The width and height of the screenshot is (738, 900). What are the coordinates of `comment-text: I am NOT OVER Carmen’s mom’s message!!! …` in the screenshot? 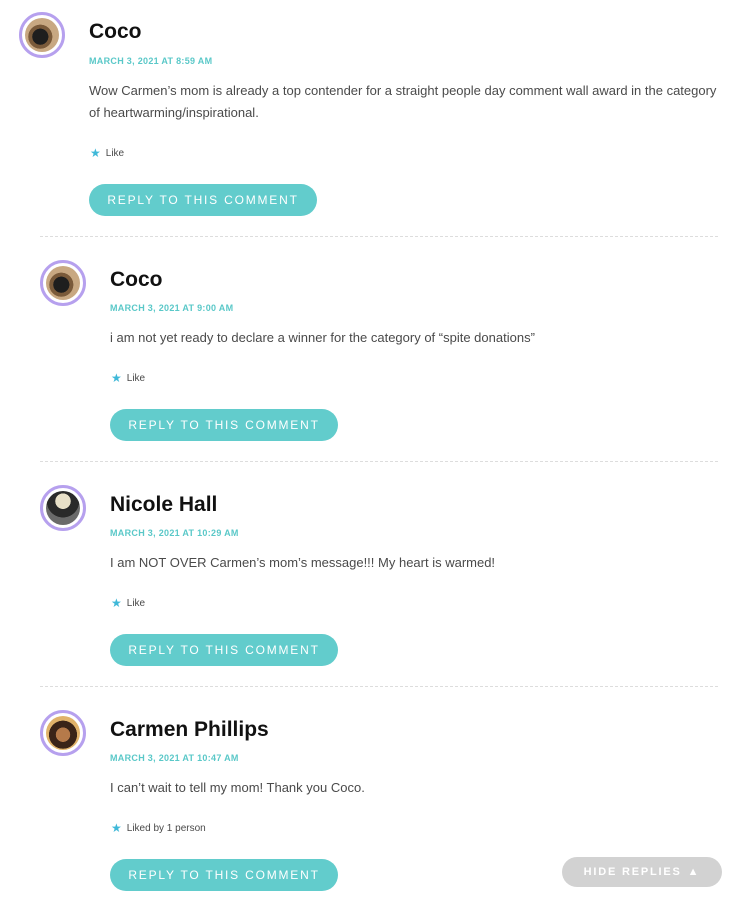 It's located at (303, 562).